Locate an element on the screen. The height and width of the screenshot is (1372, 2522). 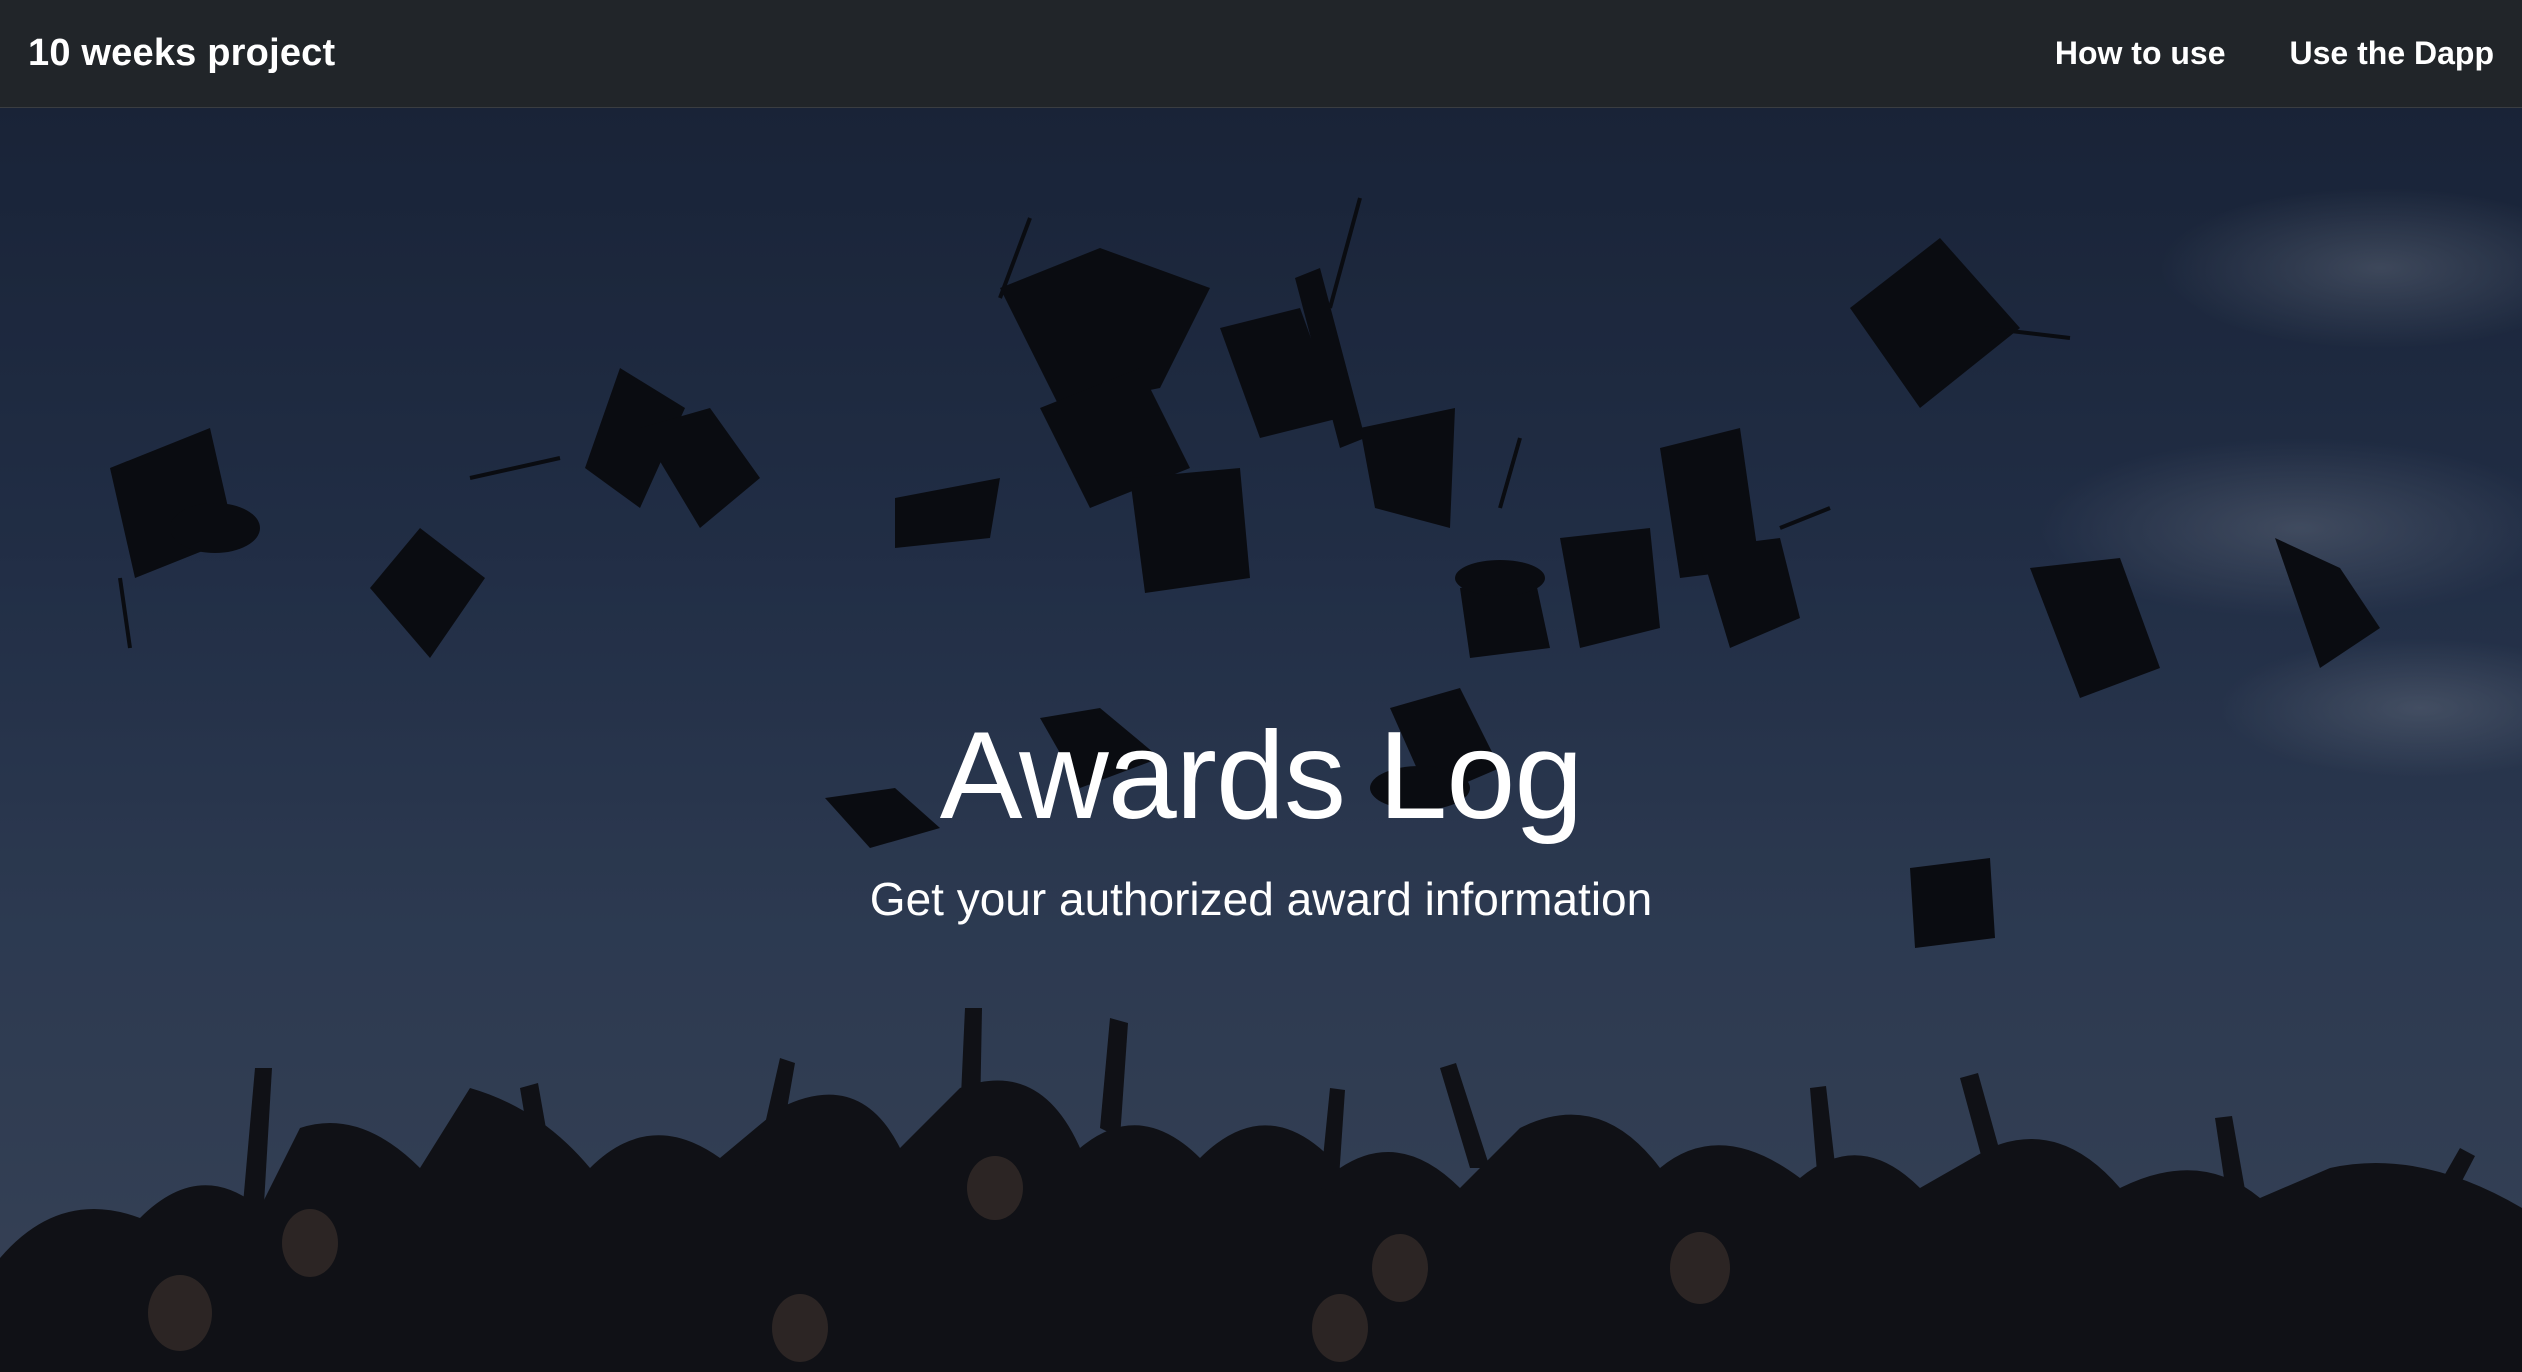
hero-subtitle: Get your authorized award information is located at coordinates (1261, 899).